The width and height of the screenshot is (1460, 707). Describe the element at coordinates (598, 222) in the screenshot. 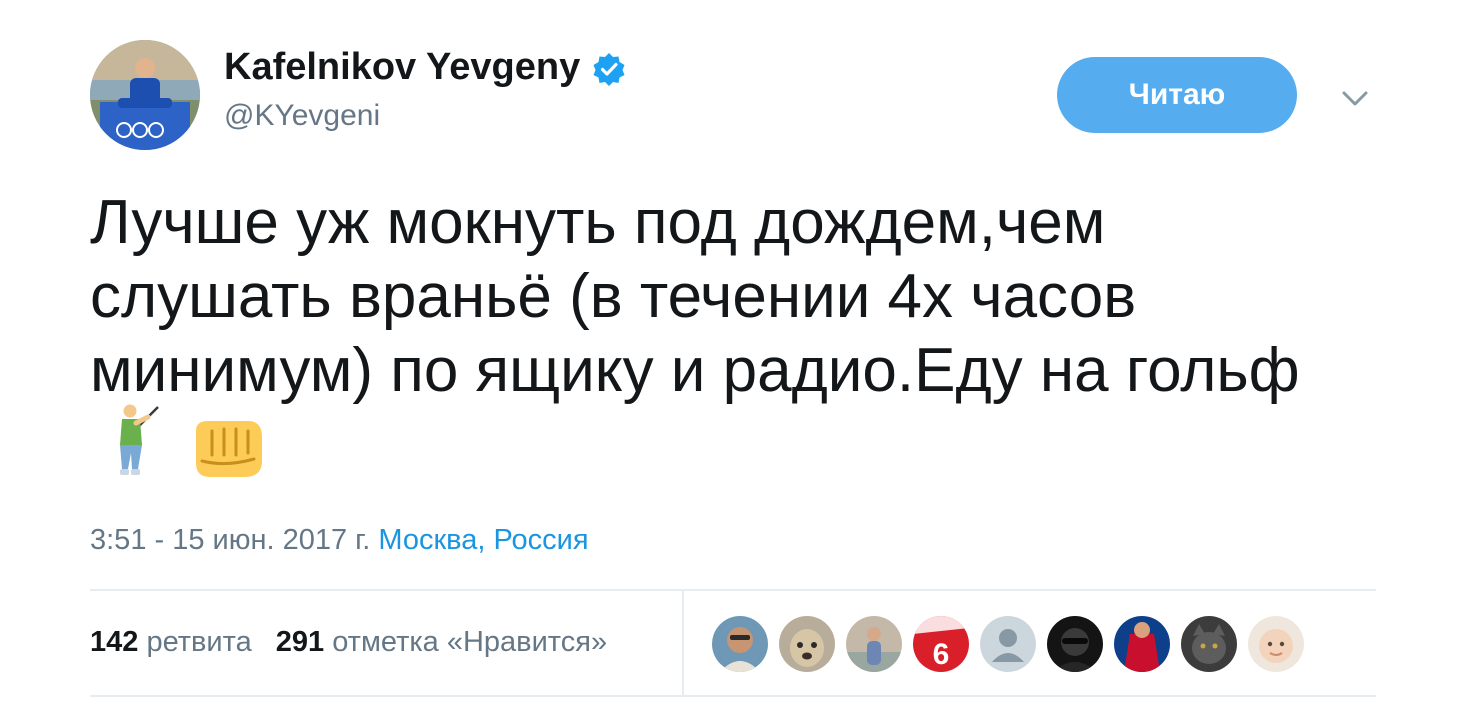

I see `tweet-text-line: Лучше уж мокнуть под дождем,чем` at that location.